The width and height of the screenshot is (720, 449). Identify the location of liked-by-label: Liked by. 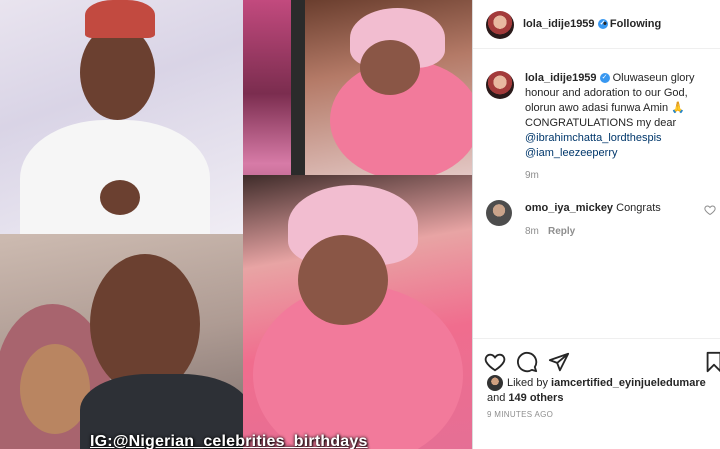
(527, 382).